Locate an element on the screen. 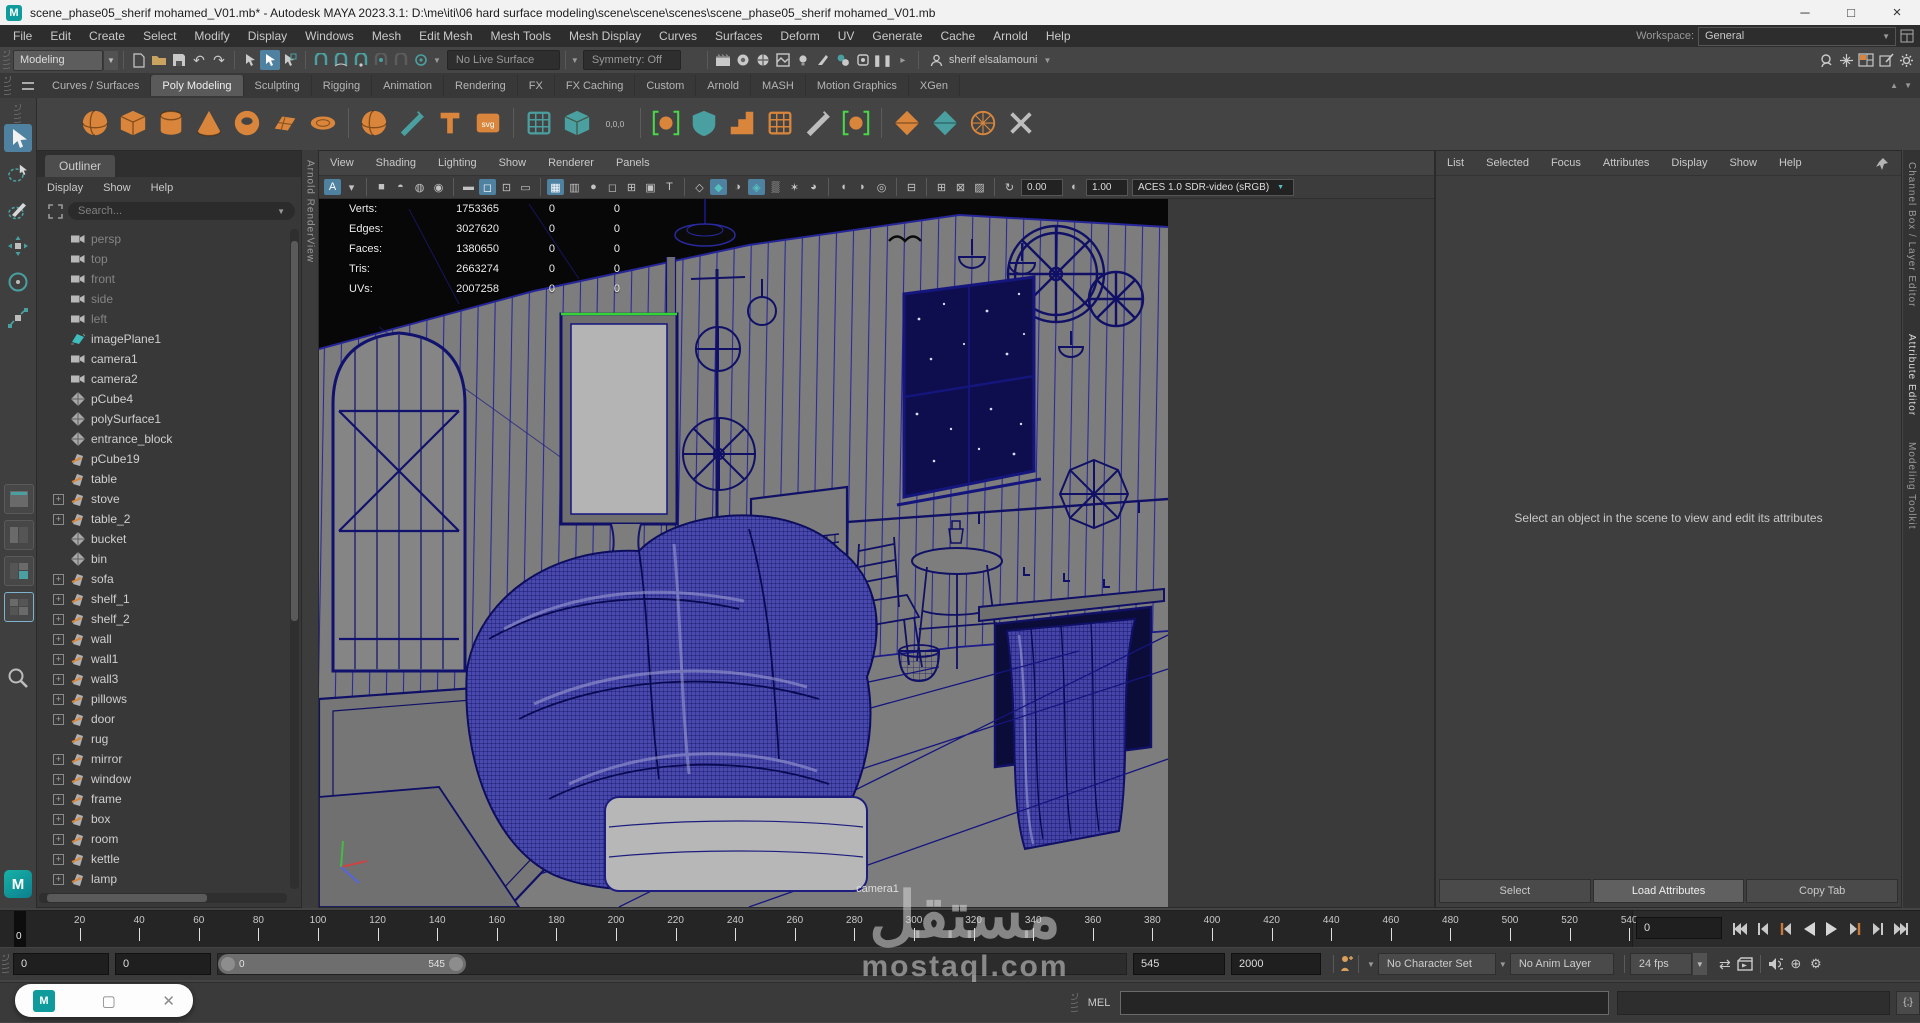 The image size is (1920, 1023). frame-all-icon: ⊞ is located at coordinates (631, 187).